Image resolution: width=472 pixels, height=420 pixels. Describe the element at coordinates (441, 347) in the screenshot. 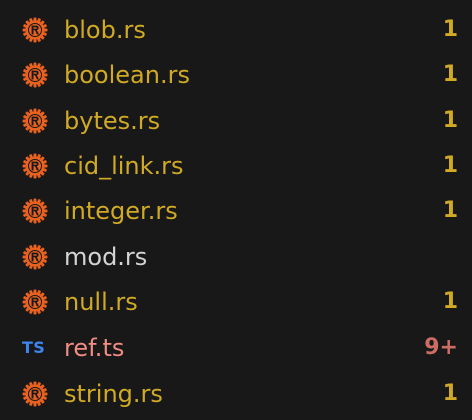

I see `problem-count-badge: 9+` at that location.